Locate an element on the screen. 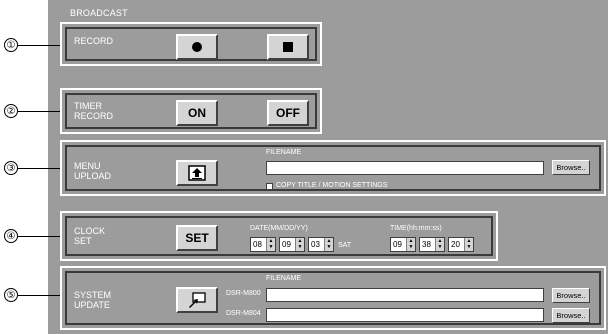 The width and height of the screenshot is (608, 334). record-group: RECORD is located at coordinates (191, 44).